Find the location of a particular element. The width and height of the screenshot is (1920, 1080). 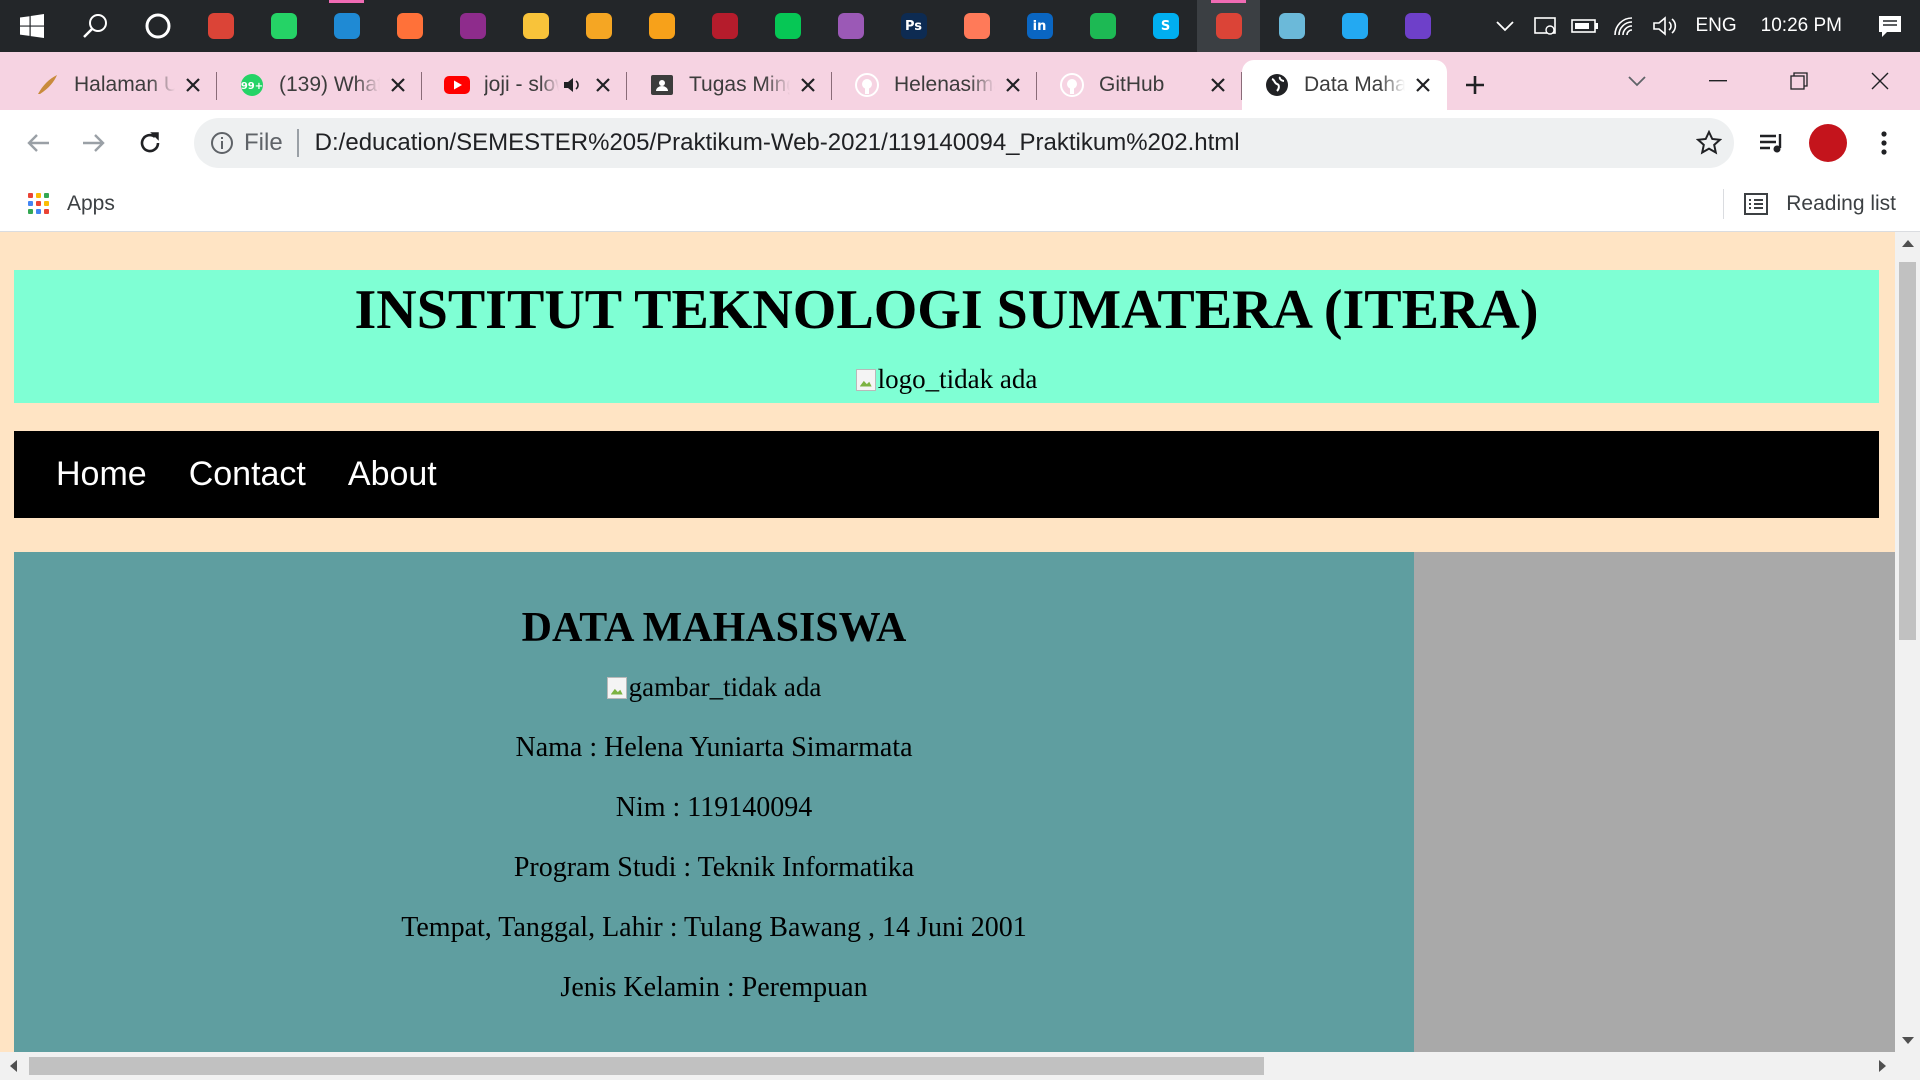

vertical-scroll-thumb is located at coordinates (1907, 451).